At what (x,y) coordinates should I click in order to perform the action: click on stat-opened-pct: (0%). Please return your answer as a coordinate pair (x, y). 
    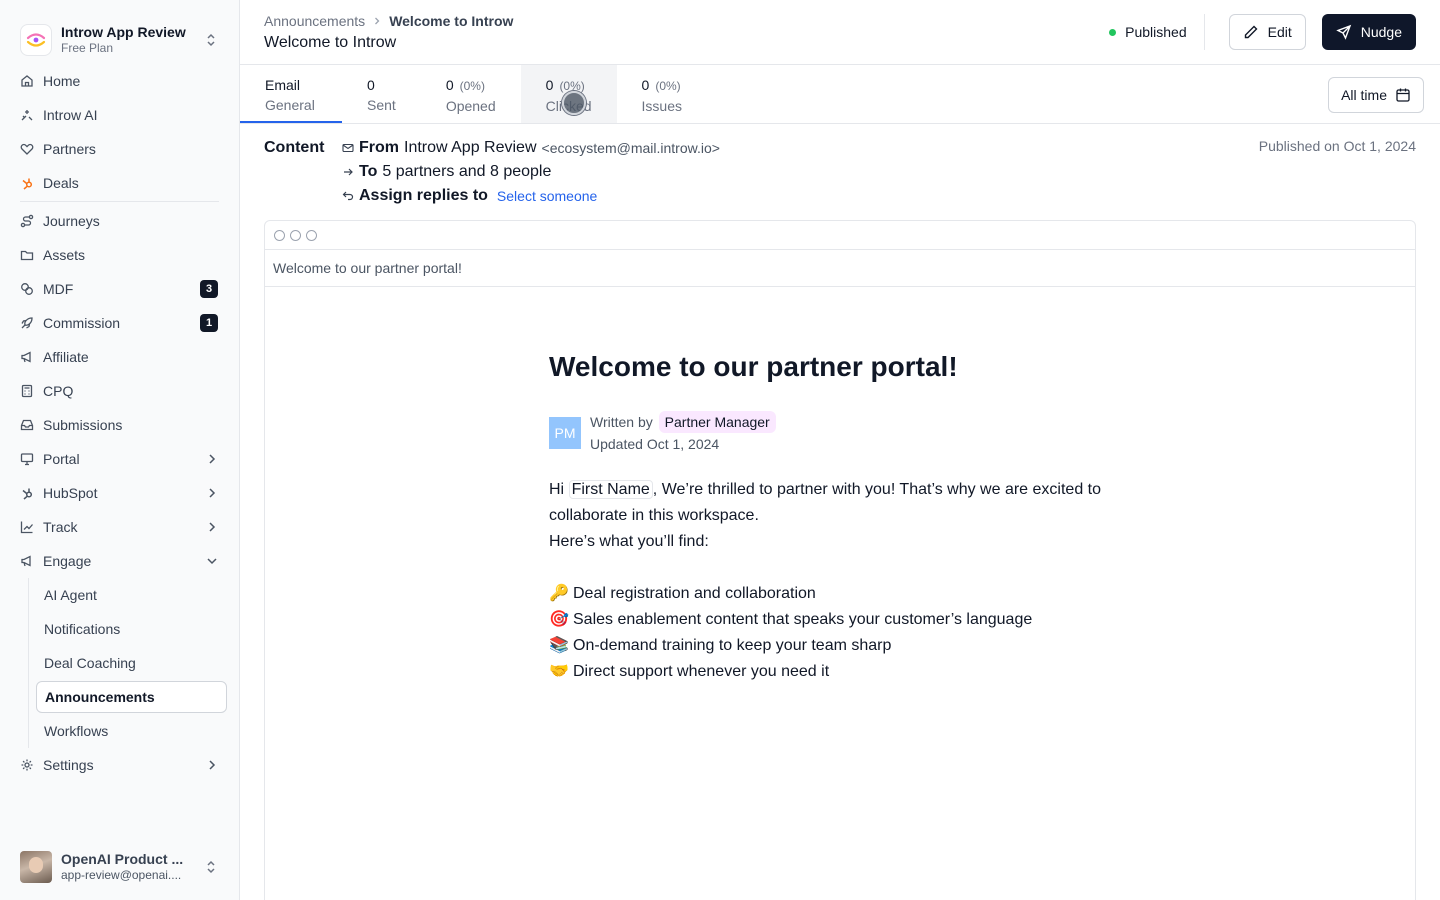
    Looking at the image, I should click on (472, 86).